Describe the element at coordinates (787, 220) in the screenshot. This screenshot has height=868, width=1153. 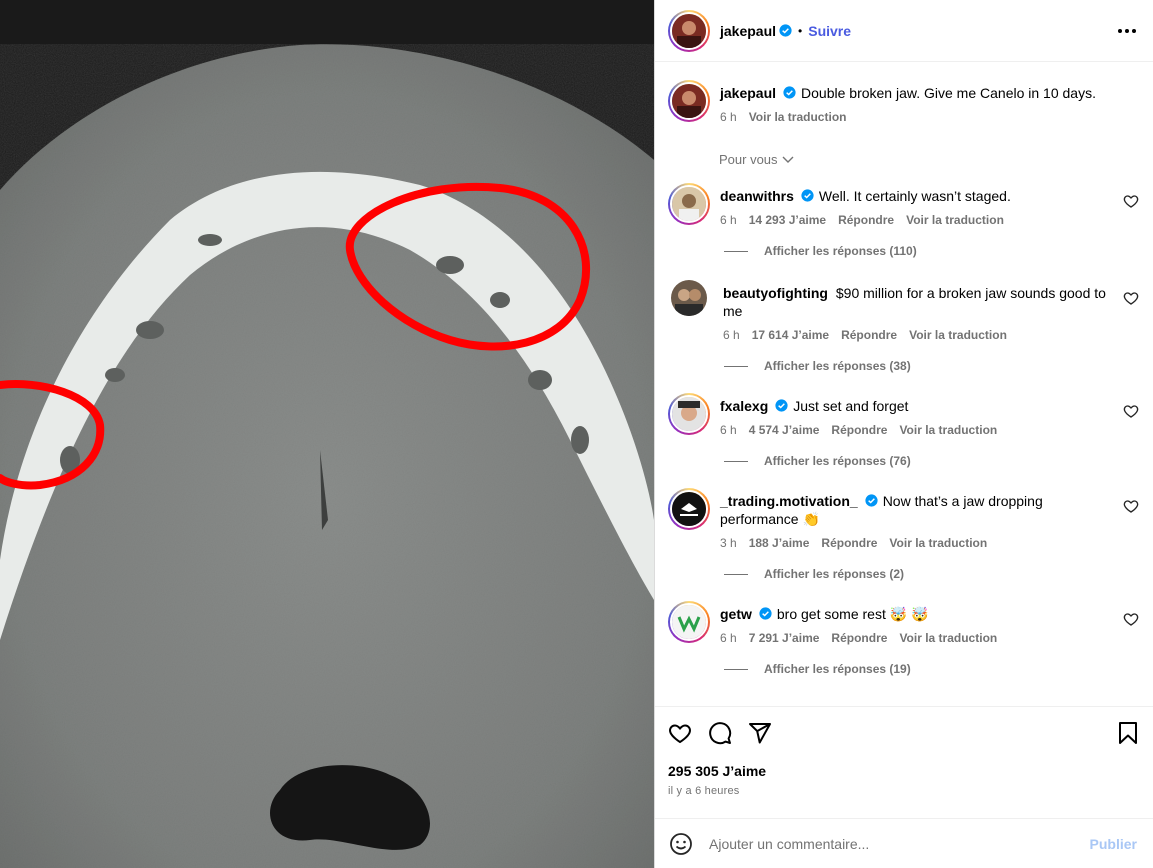
I see `comment-likes: 14 293 J’aime` at that location.